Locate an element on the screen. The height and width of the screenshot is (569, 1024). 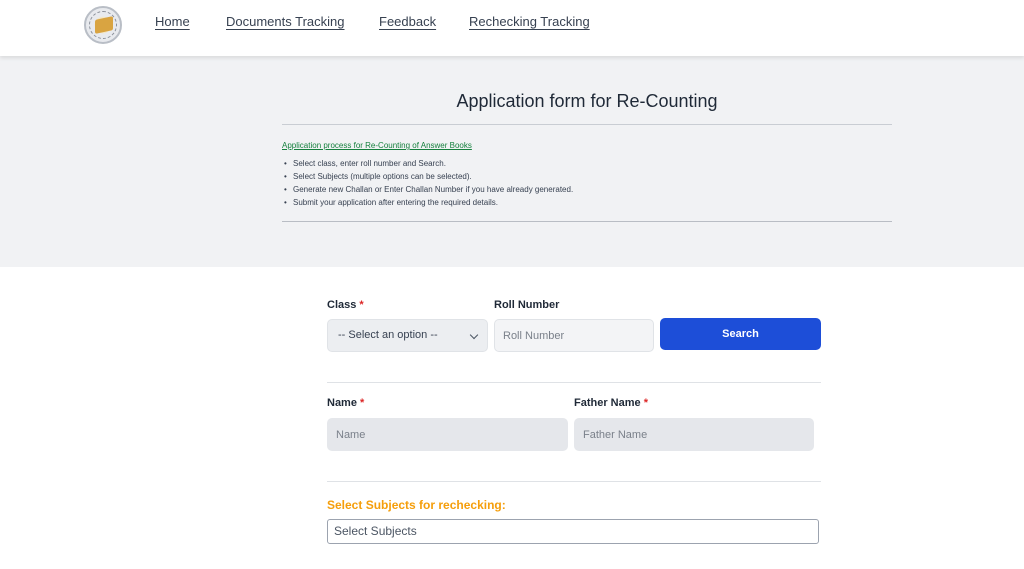
class-label-text: Class is located at coordinates (342, 305).